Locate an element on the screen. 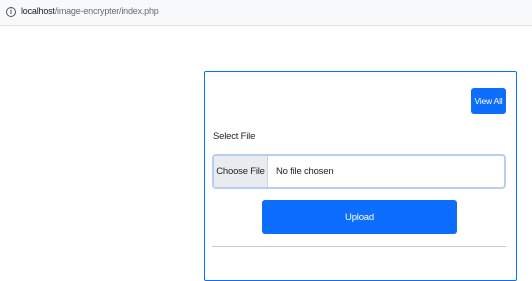 The height and width of the screenshot is (281, 532). url-path: /image-encrypter/index.php is located at coordinates (106, 11).